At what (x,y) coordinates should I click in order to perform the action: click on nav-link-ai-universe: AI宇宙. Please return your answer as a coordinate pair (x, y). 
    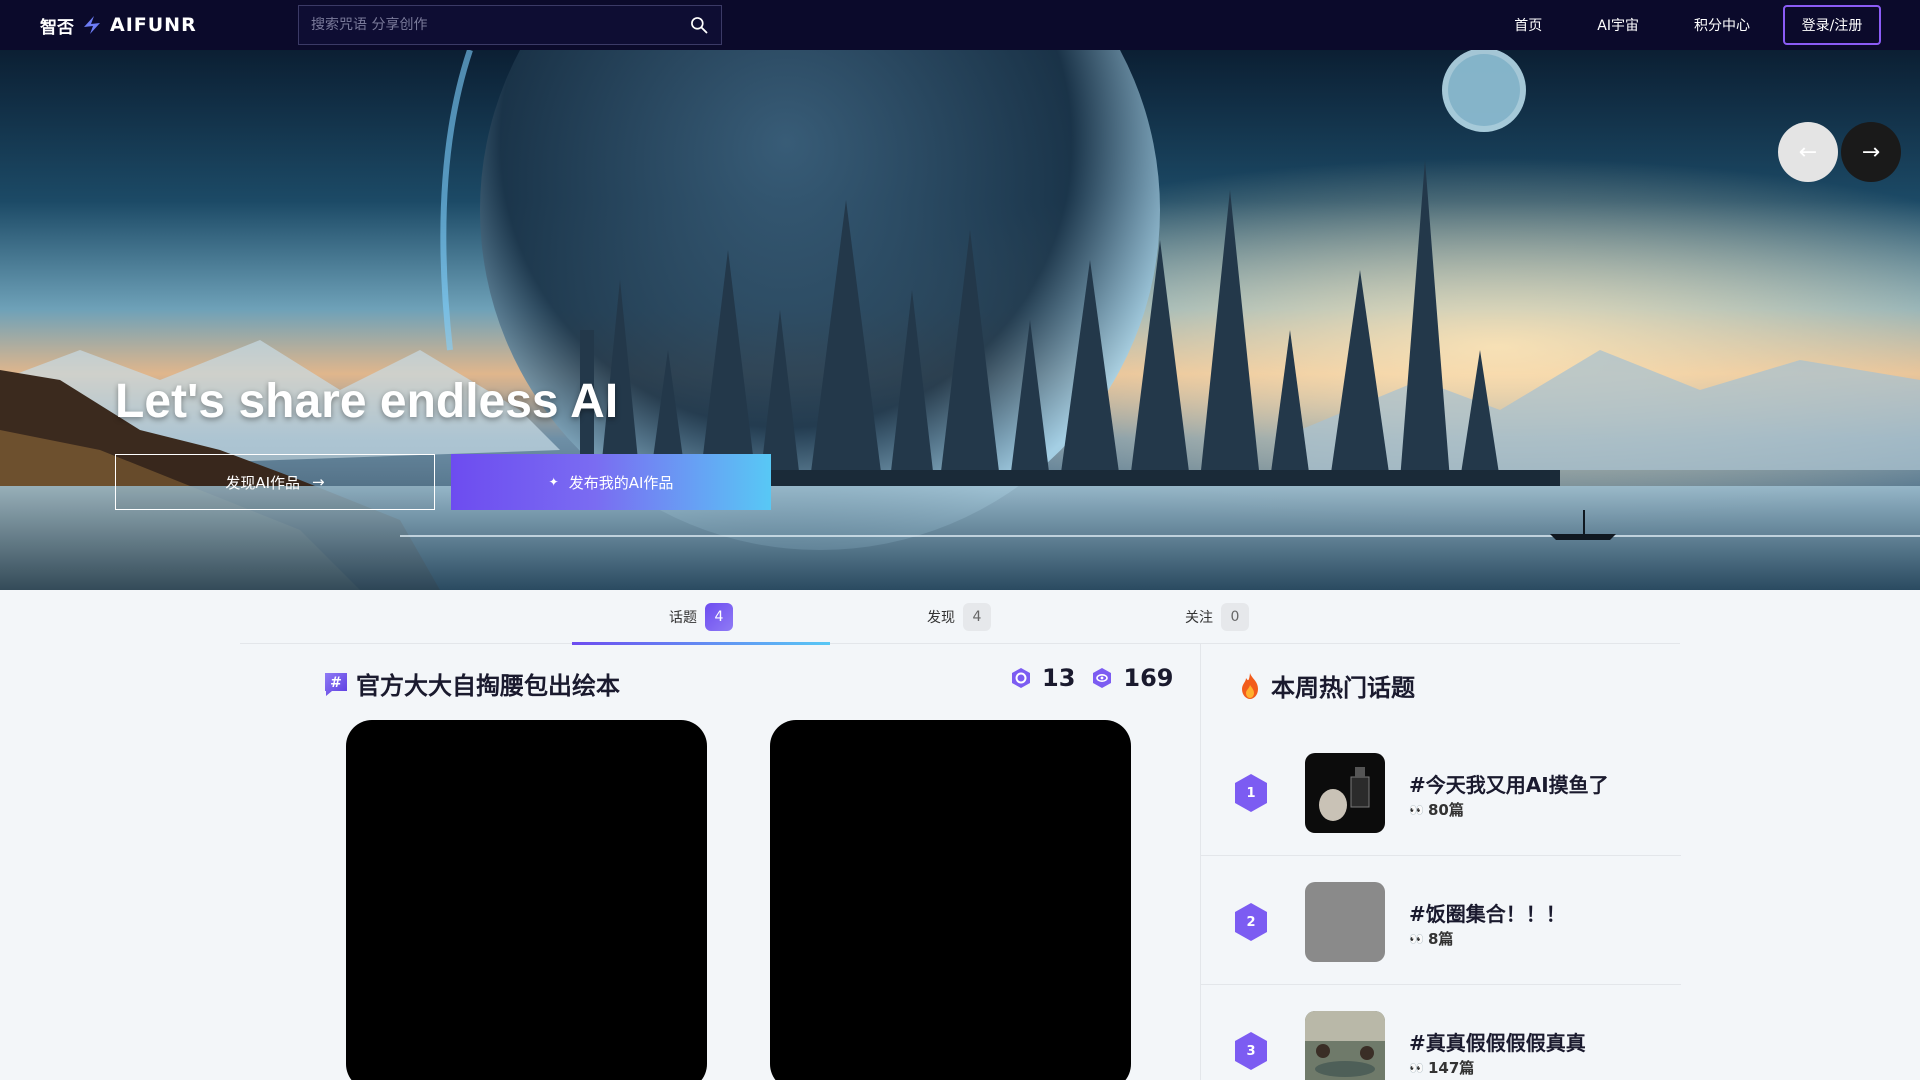
    Looking at the image, I should click on (1618, 25).